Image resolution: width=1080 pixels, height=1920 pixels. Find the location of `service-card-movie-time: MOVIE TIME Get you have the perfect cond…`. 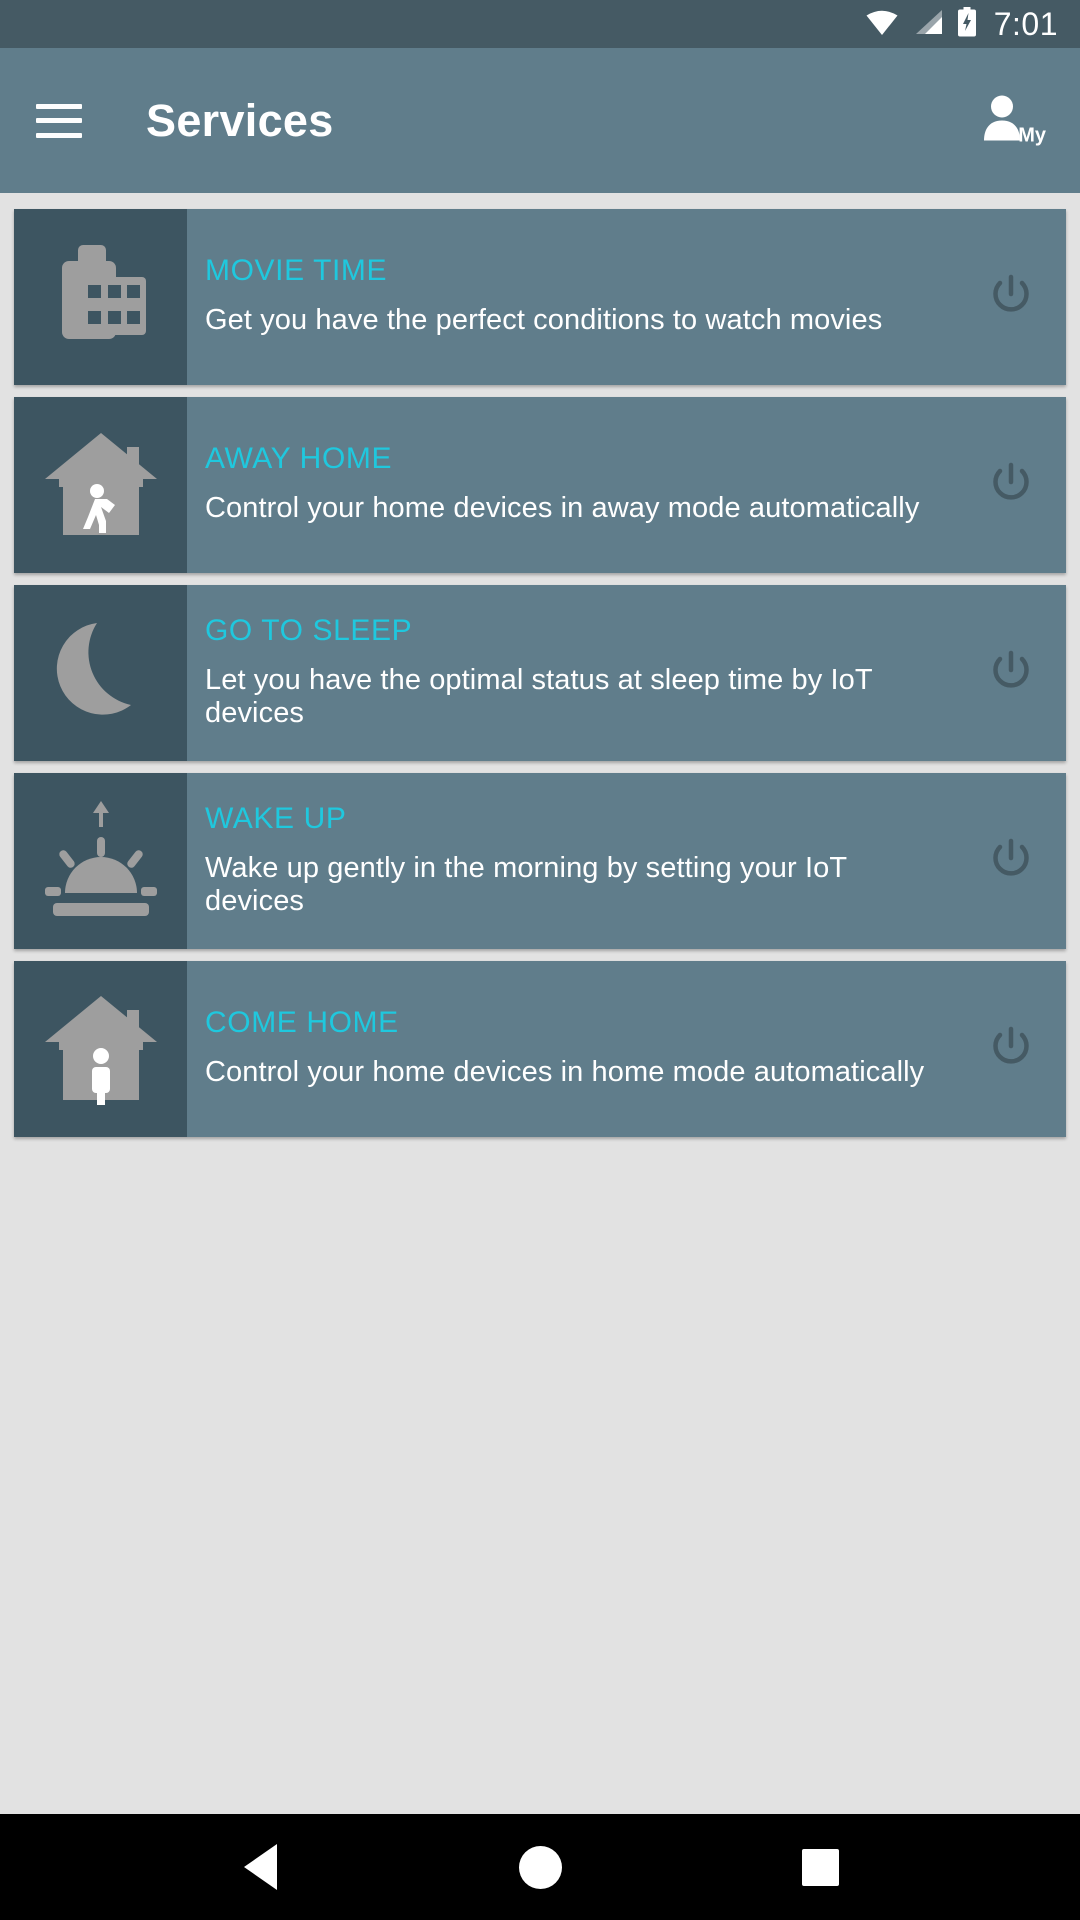

service-card-movie-time: MOVIE TIME Get you have the perfect cond… is located at coordinates (540, 297).